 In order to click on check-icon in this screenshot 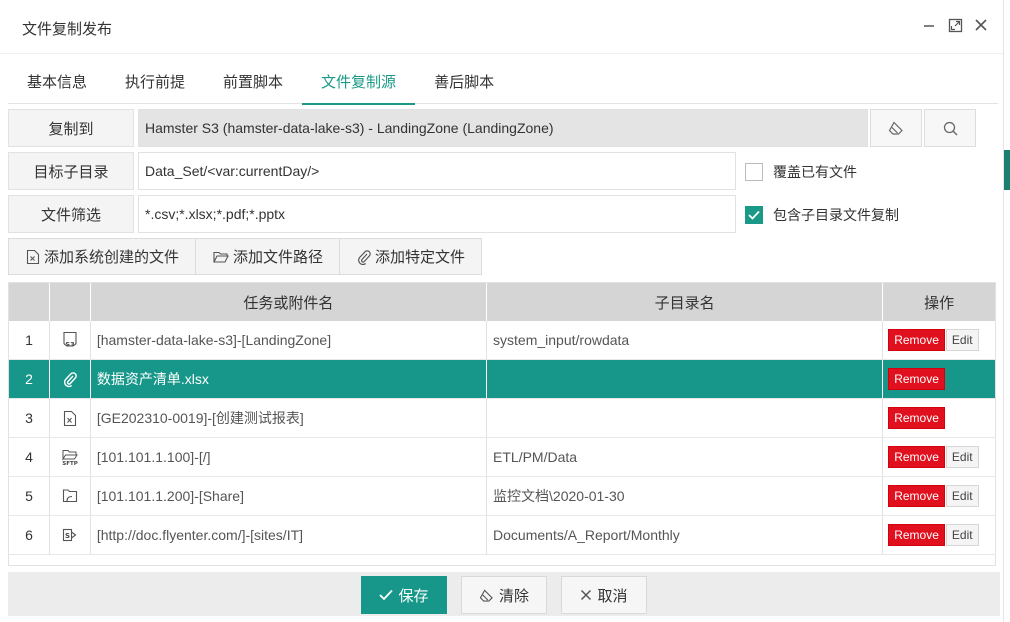, I will do `click(386, 595)`.